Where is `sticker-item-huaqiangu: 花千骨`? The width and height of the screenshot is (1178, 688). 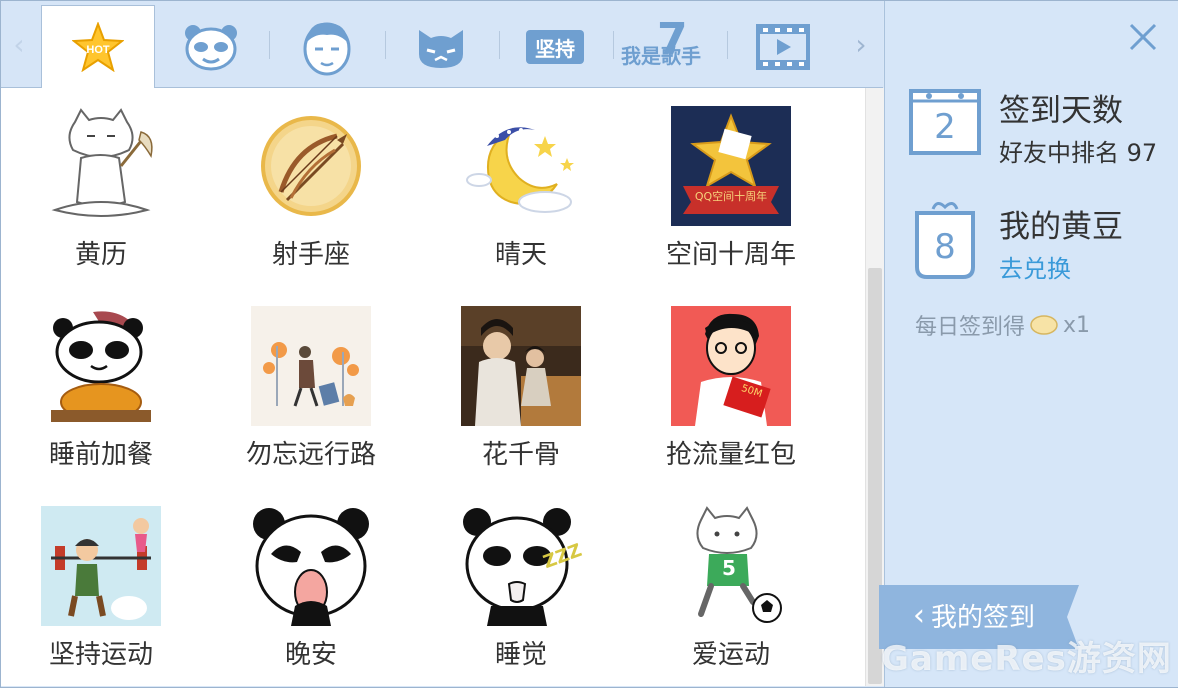
sticker-item-huaqiangu: 花千骨 is located at coordinates (526, 388).